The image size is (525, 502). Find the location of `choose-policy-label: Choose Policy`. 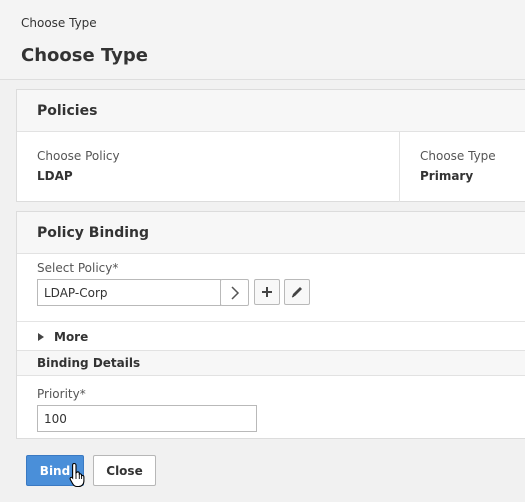

choose-policy-label: Choose Policy is located at coordinates (78, 156).